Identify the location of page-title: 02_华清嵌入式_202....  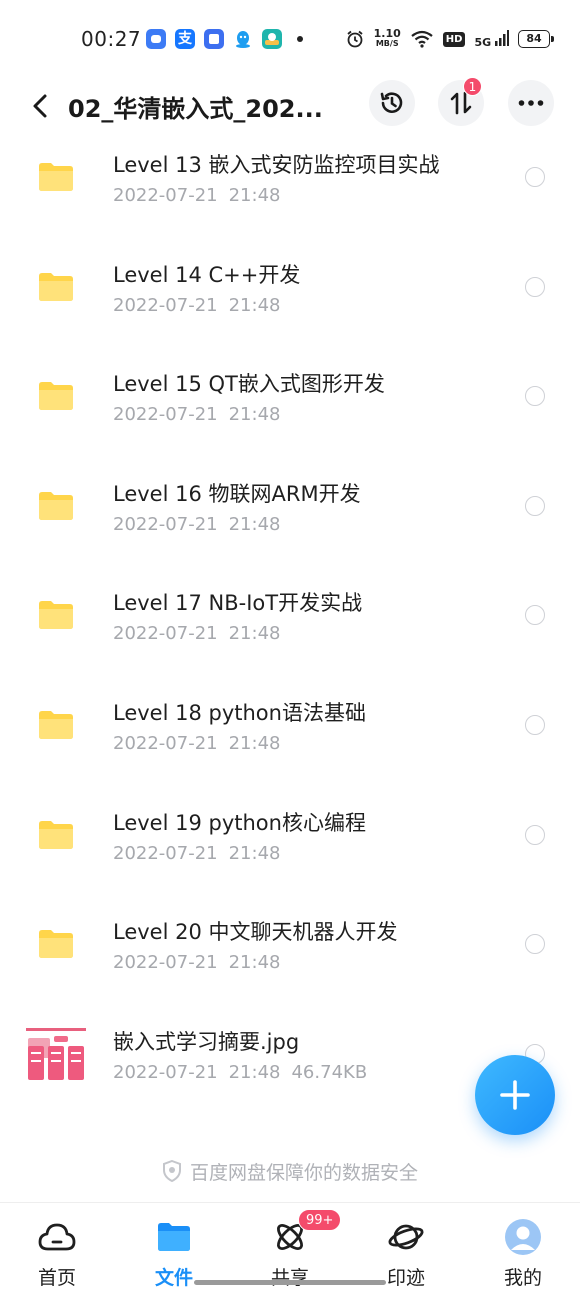
(195, 109).